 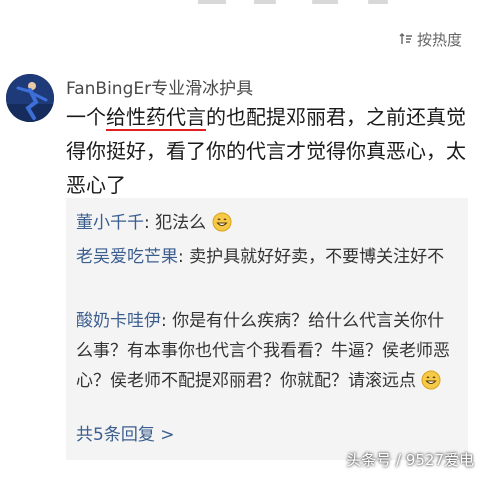 I want to click on reply-item: 老吴爱吃芒果: 卖护具就好好卖，不要博关注好不, so click(x=268, y=257).